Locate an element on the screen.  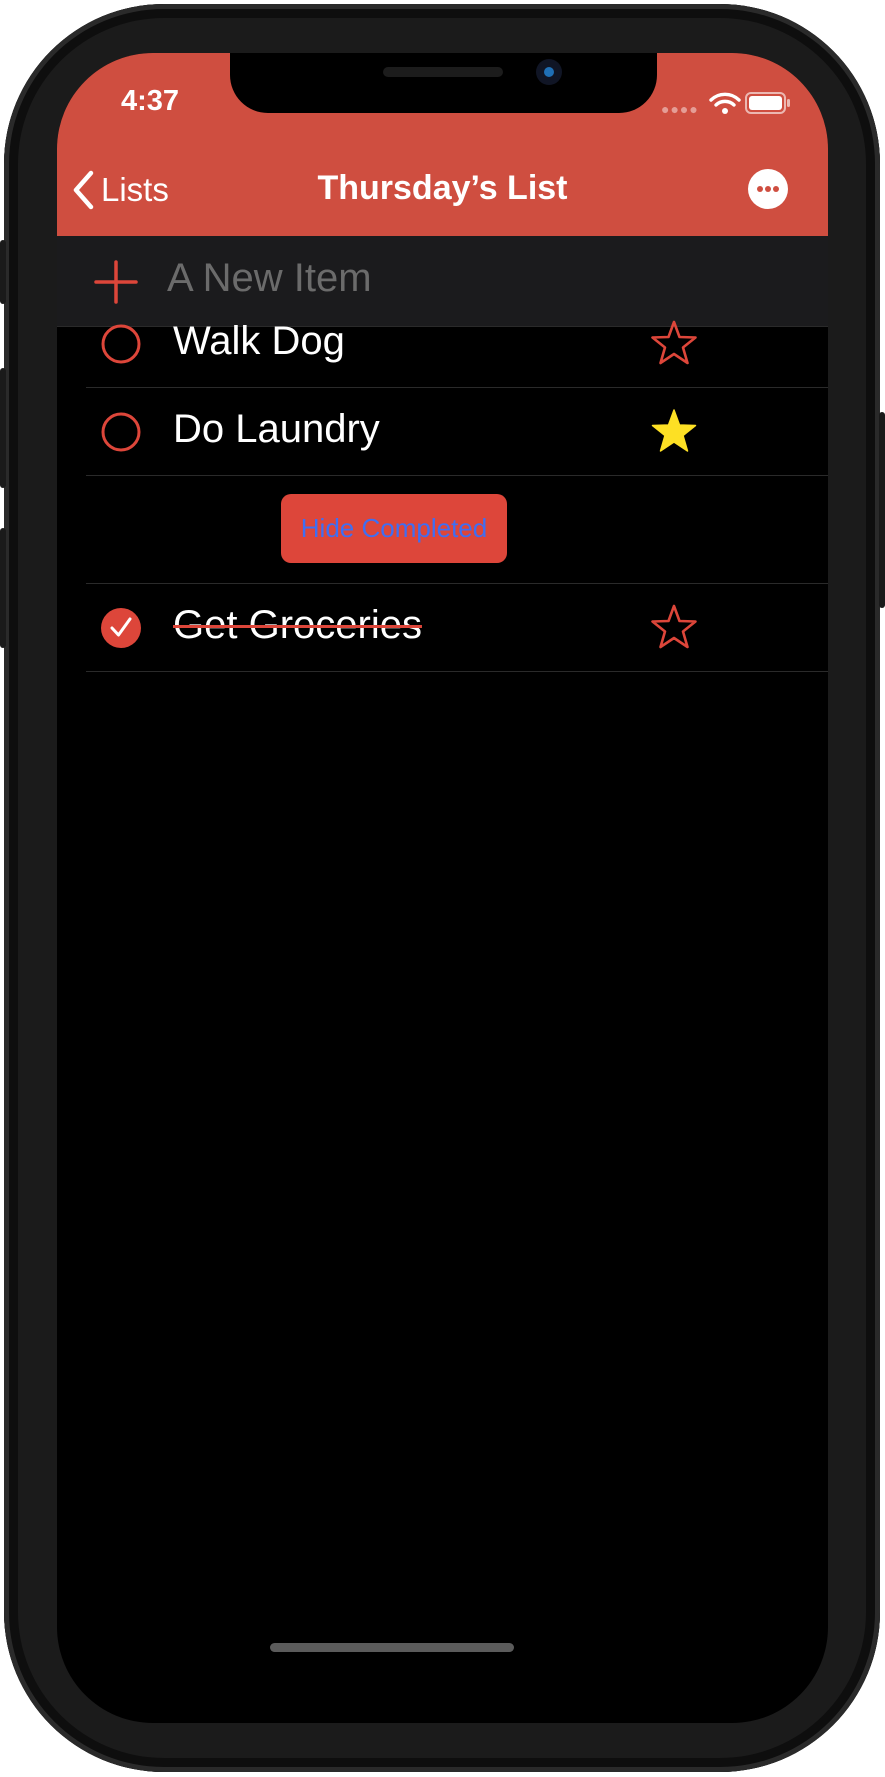
notch is located at coordinates (443, 83).